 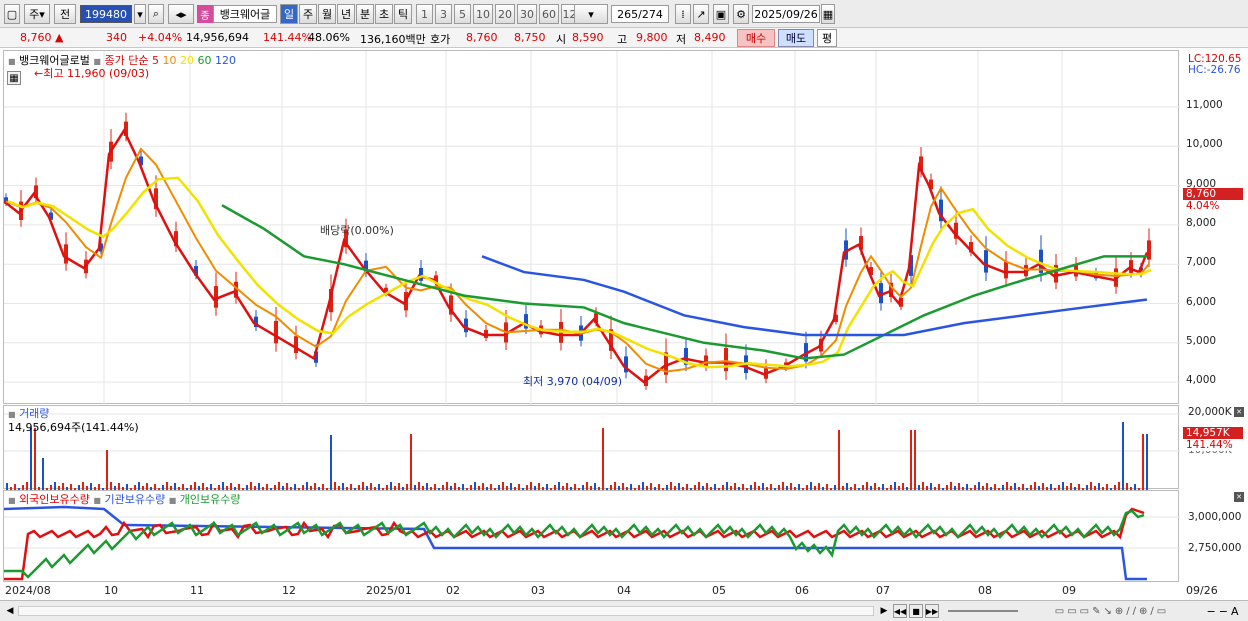 I want to click on vol-pct-badge: 141.44%, so click(x=1213, y=445).